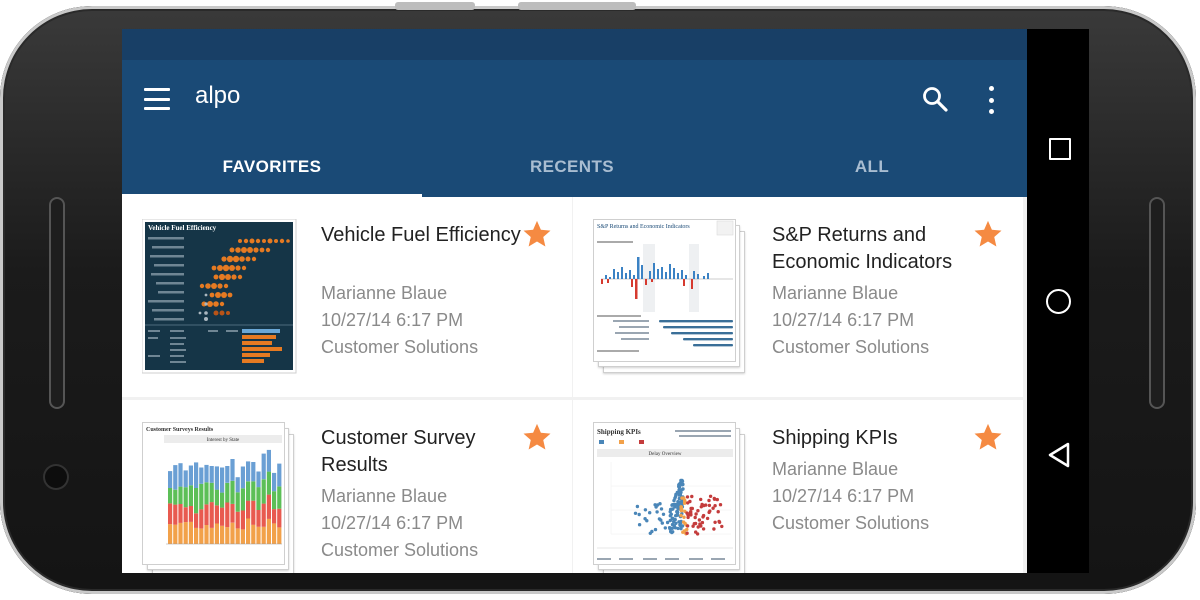  I want to click on square-icon, so click(1060, 149).